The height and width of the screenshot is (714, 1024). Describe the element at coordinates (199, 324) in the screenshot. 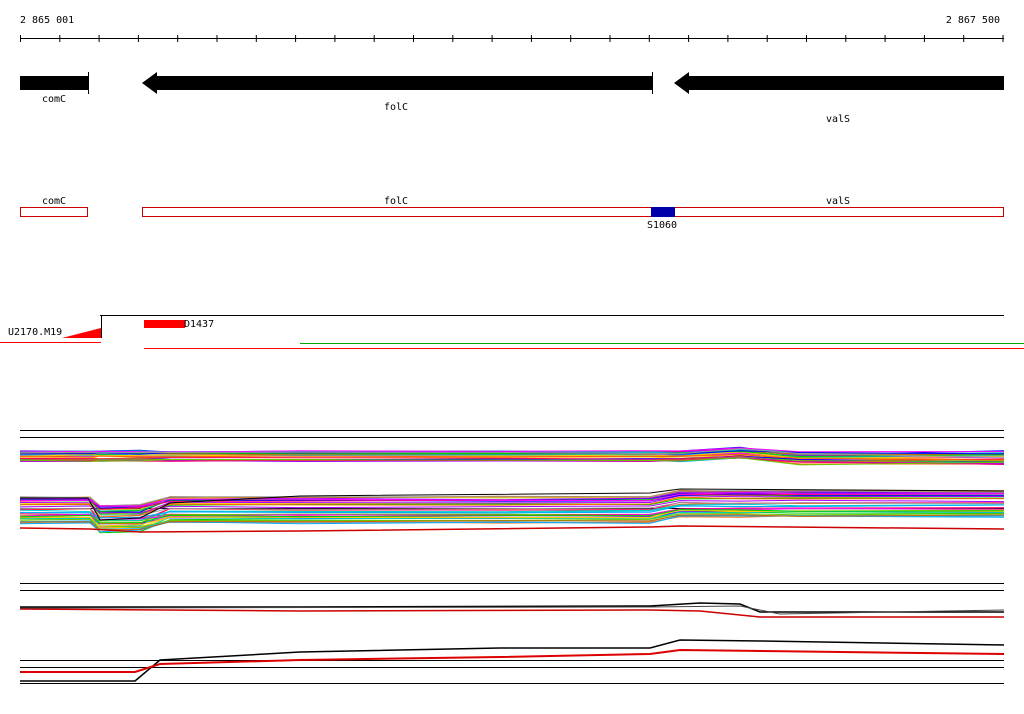

I see `read-D1437-label: D1437` at that location.